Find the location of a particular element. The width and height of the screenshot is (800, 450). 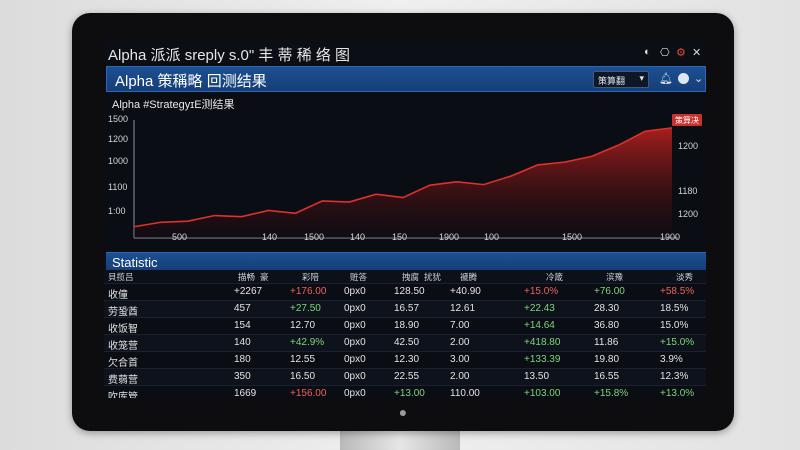

table-cell: 吹库管 is located at coordinates (123, 395).